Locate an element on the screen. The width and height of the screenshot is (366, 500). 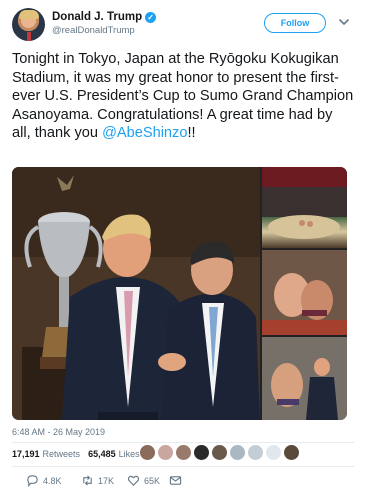
like-button: 65K is located at coordinates (143, 480).